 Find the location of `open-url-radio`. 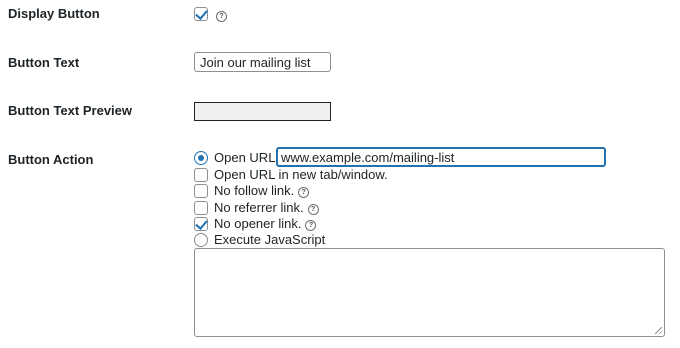

open-url-radio is located at coordinates (201, 158).